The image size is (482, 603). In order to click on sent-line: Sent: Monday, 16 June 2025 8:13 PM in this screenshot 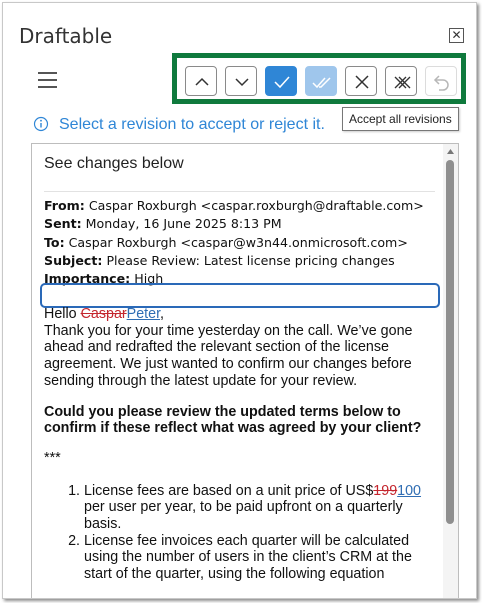, I will do `click(163, 224)`.